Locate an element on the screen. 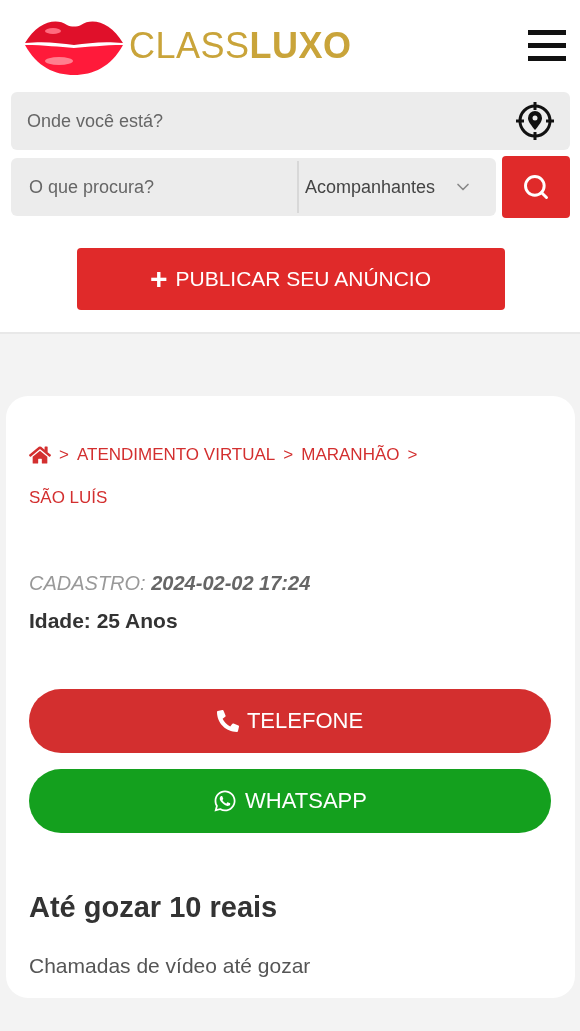 The width and height of the screenshot is (580, 1031). location-field: Onde você está? is located at coordinates (290, 121).